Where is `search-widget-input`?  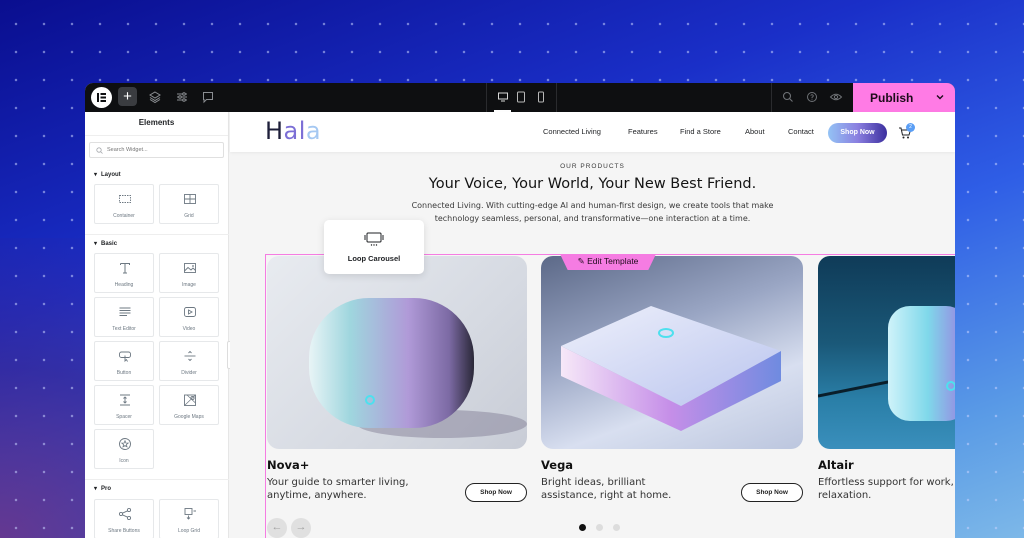
search-widget-input is located at coordinates (162, 150).